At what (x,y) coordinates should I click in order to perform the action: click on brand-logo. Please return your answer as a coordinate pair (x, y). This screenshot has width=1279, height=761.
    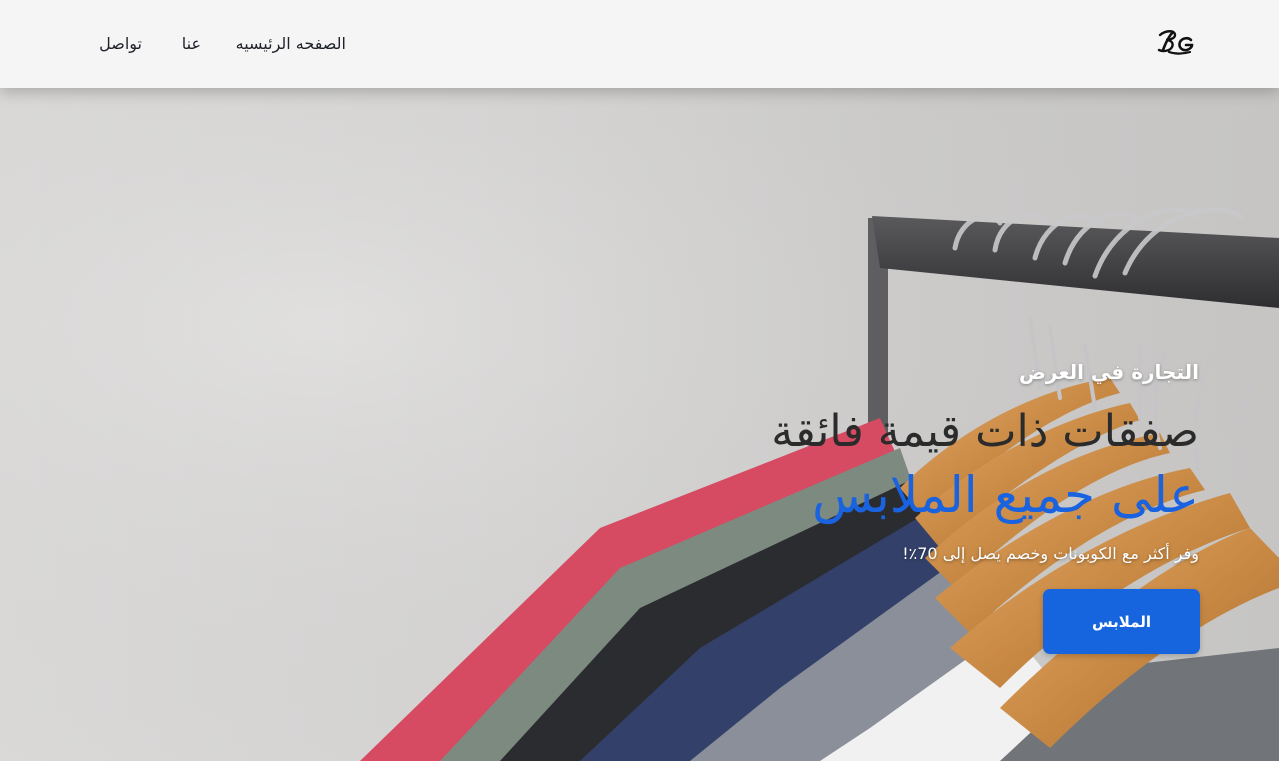
    Looking at the image, I should click on (1176, 43).